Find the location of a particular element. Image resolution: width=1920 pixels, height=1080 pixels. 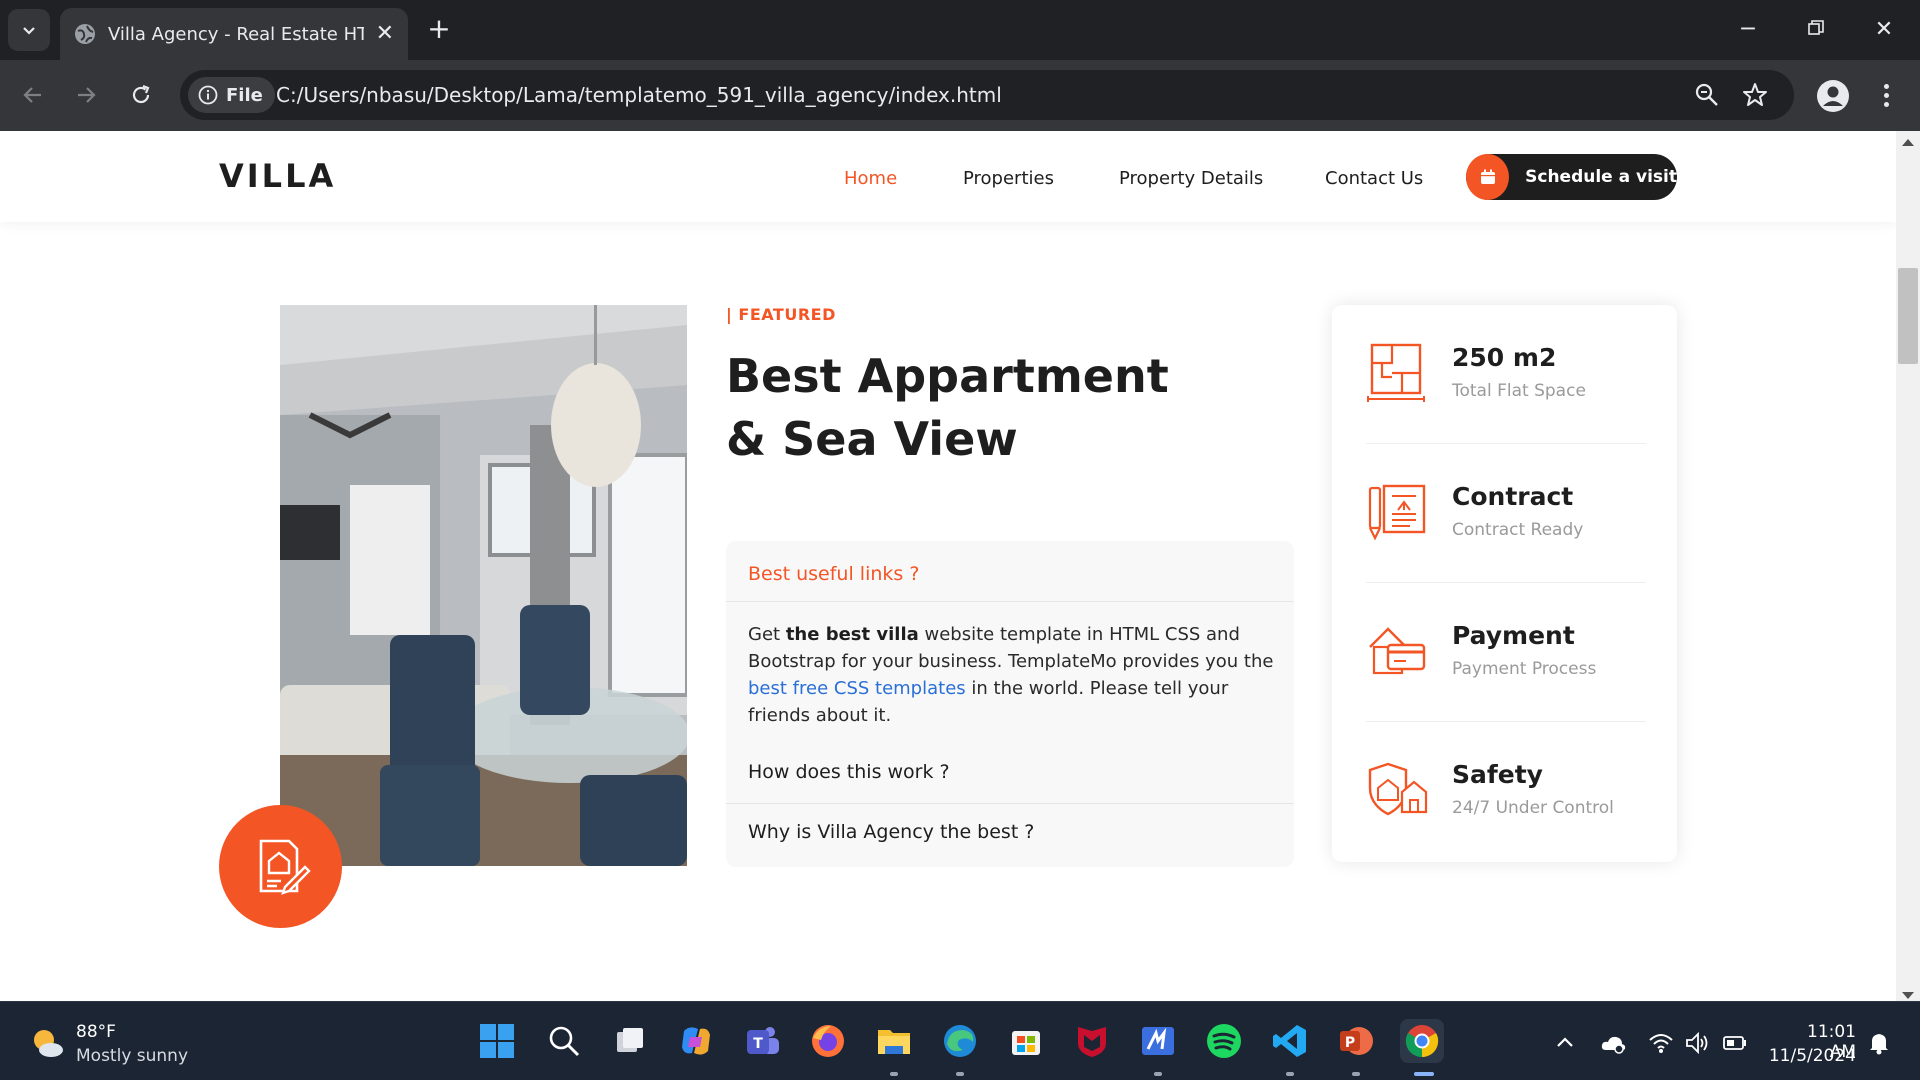

edge-icon is located at coordinates (960, 1041).